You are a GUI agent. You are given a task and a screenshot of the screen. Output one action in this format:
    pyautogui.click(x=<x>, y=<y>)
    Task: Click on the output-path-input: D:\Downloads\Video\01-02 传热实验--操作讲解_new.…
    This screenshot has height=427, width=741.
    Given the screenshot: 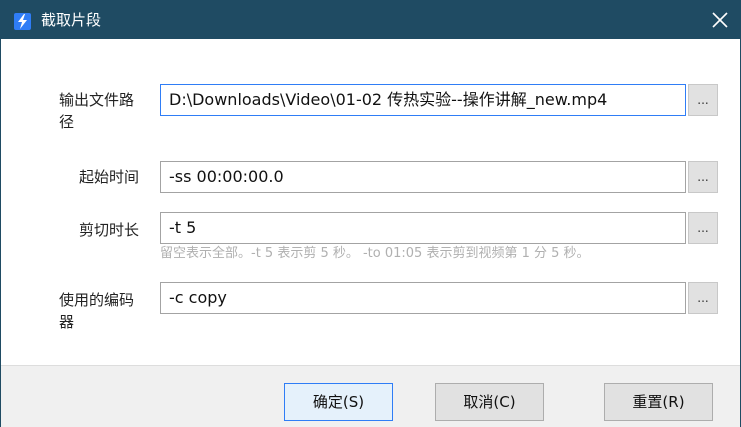 What is the action you would take?
    pyautogui.click(x=423, y=100)
    